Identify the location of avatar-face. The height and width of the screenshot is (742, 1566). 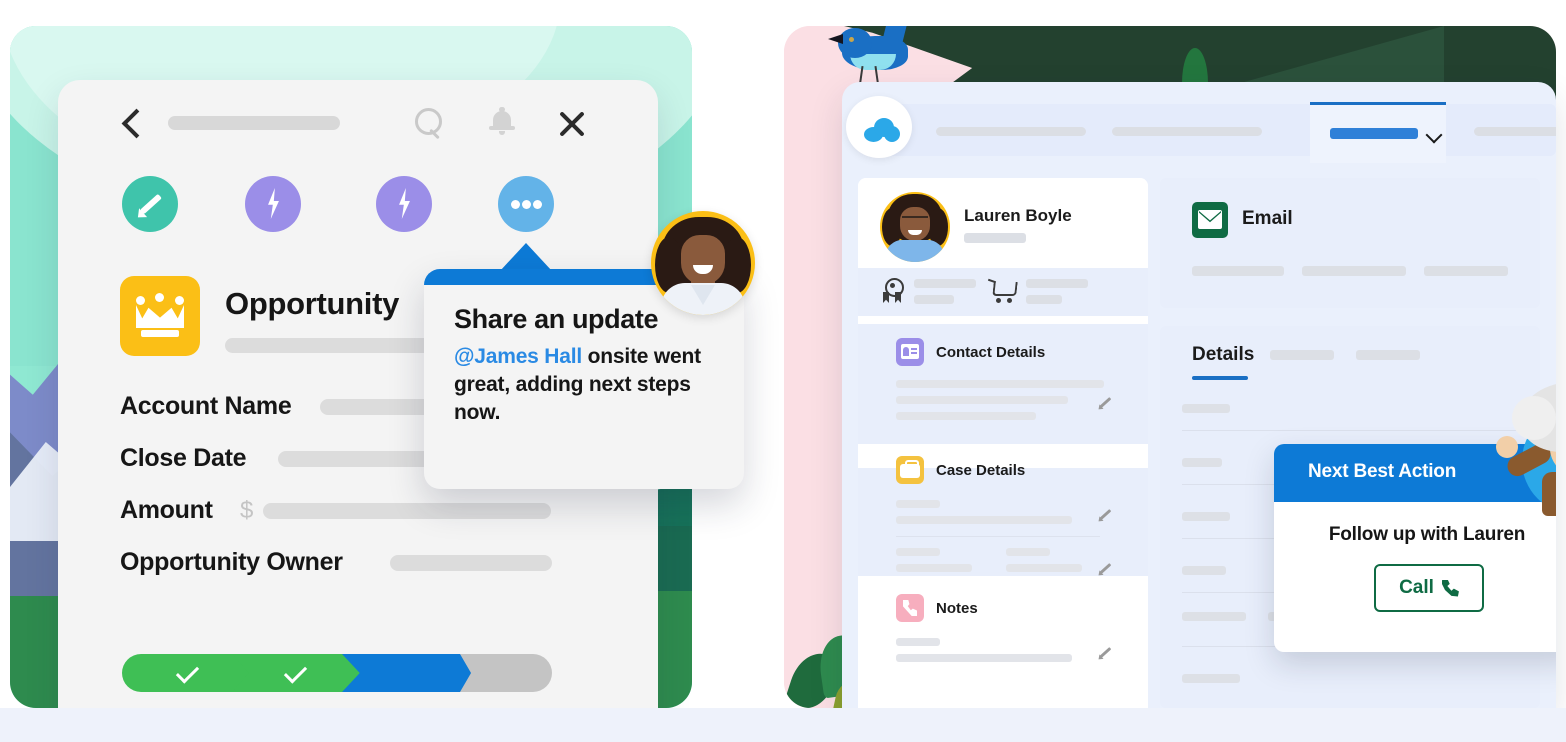
(703, 260).